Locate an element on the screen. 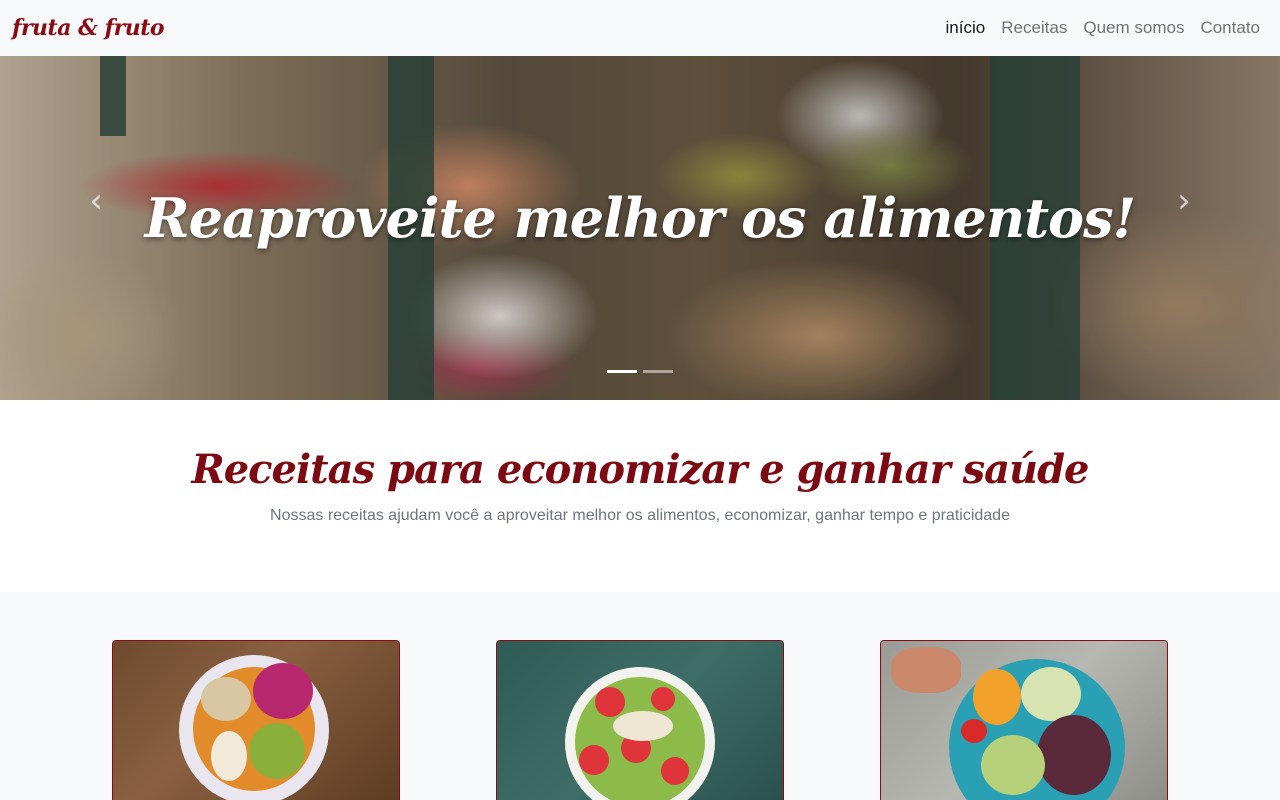  brand-logo: fruta & fruto is located at coordinates (88, 28).